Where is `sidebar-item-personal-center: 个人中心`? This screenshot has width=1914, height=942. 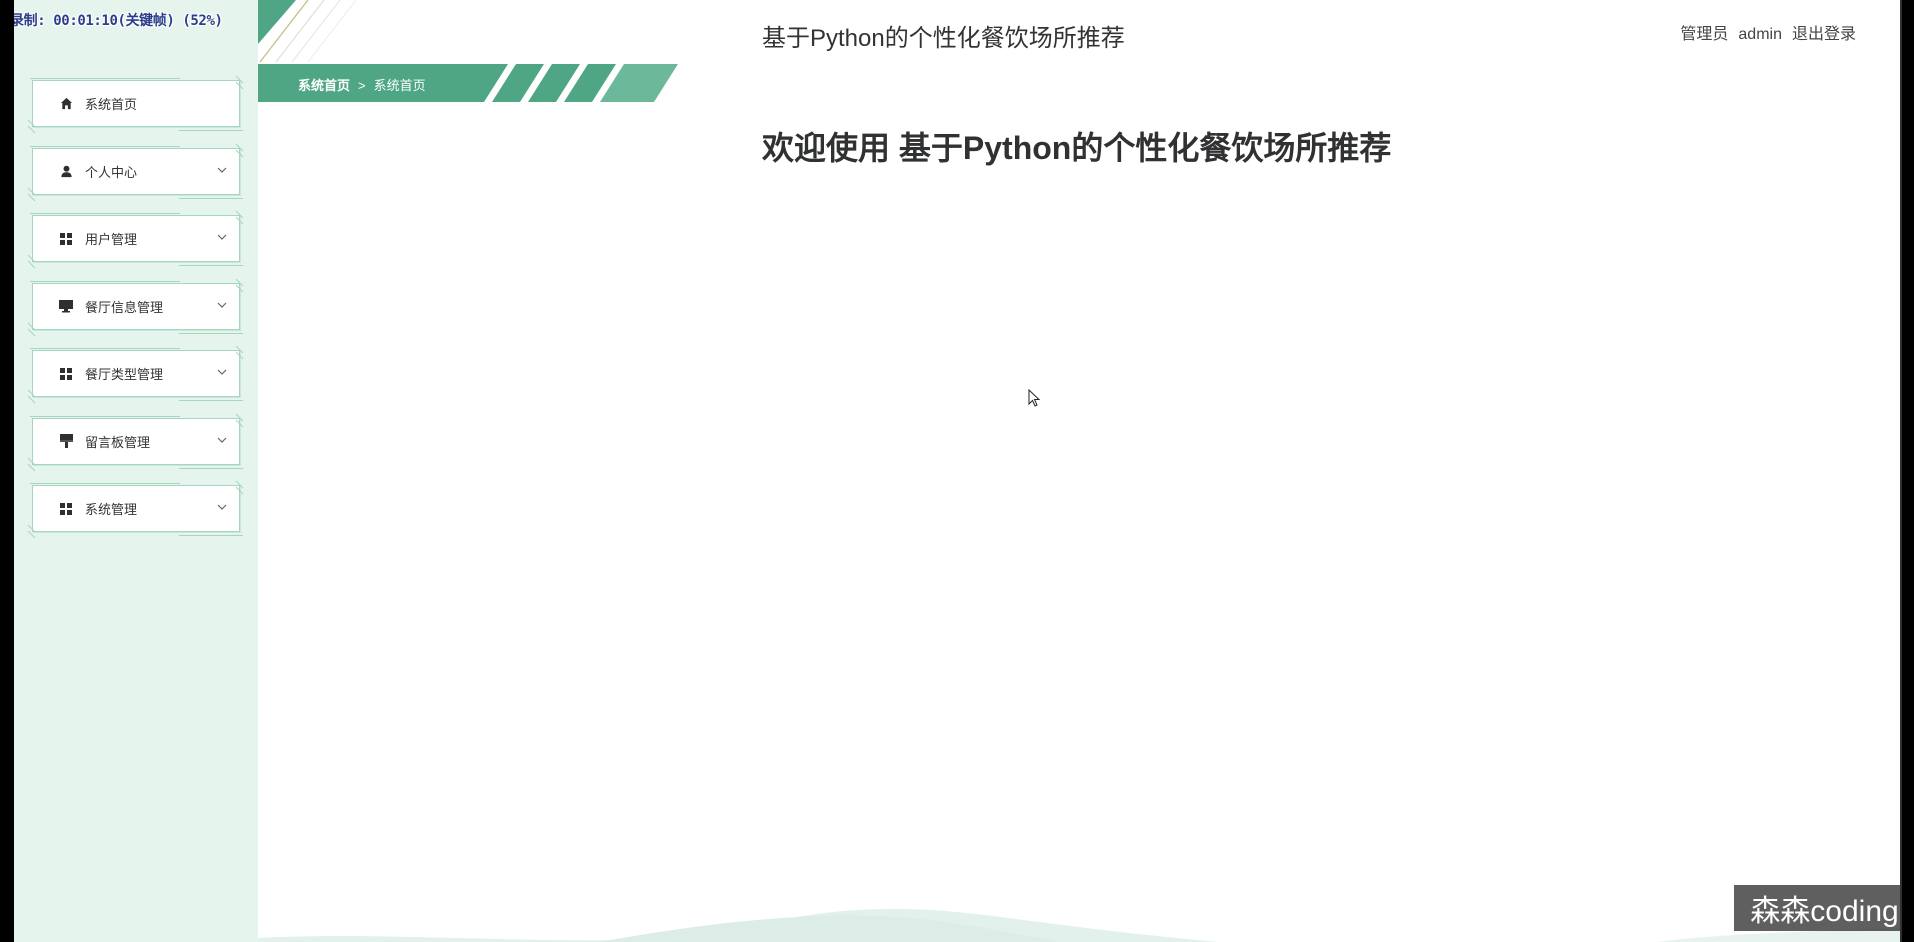
sidebar-item-personal-center: 个人中心 is located at coordinates (135, 172).